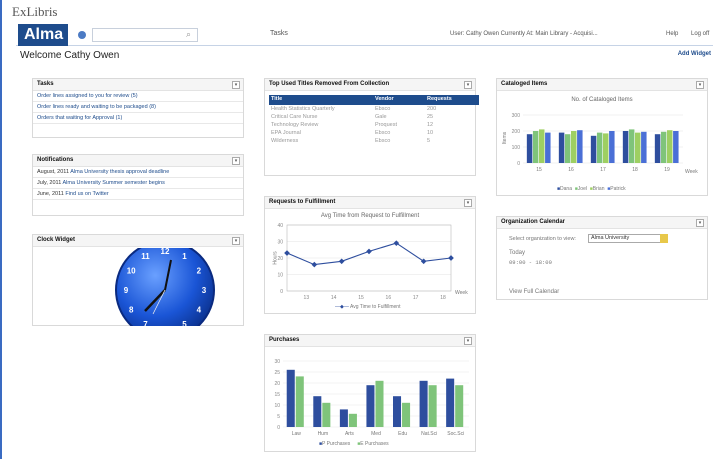 This screenshot has height=459, width=713. I want to click on help-link: Help, so click(672, 34).